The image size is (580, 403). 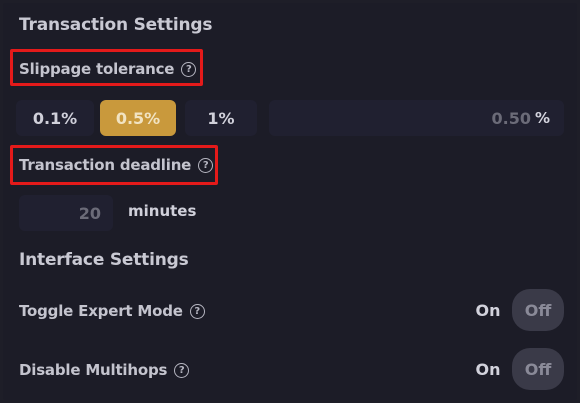 I want to click on slippage-tolerance-label: Slippage tolerance, so click(x=97, y=69).